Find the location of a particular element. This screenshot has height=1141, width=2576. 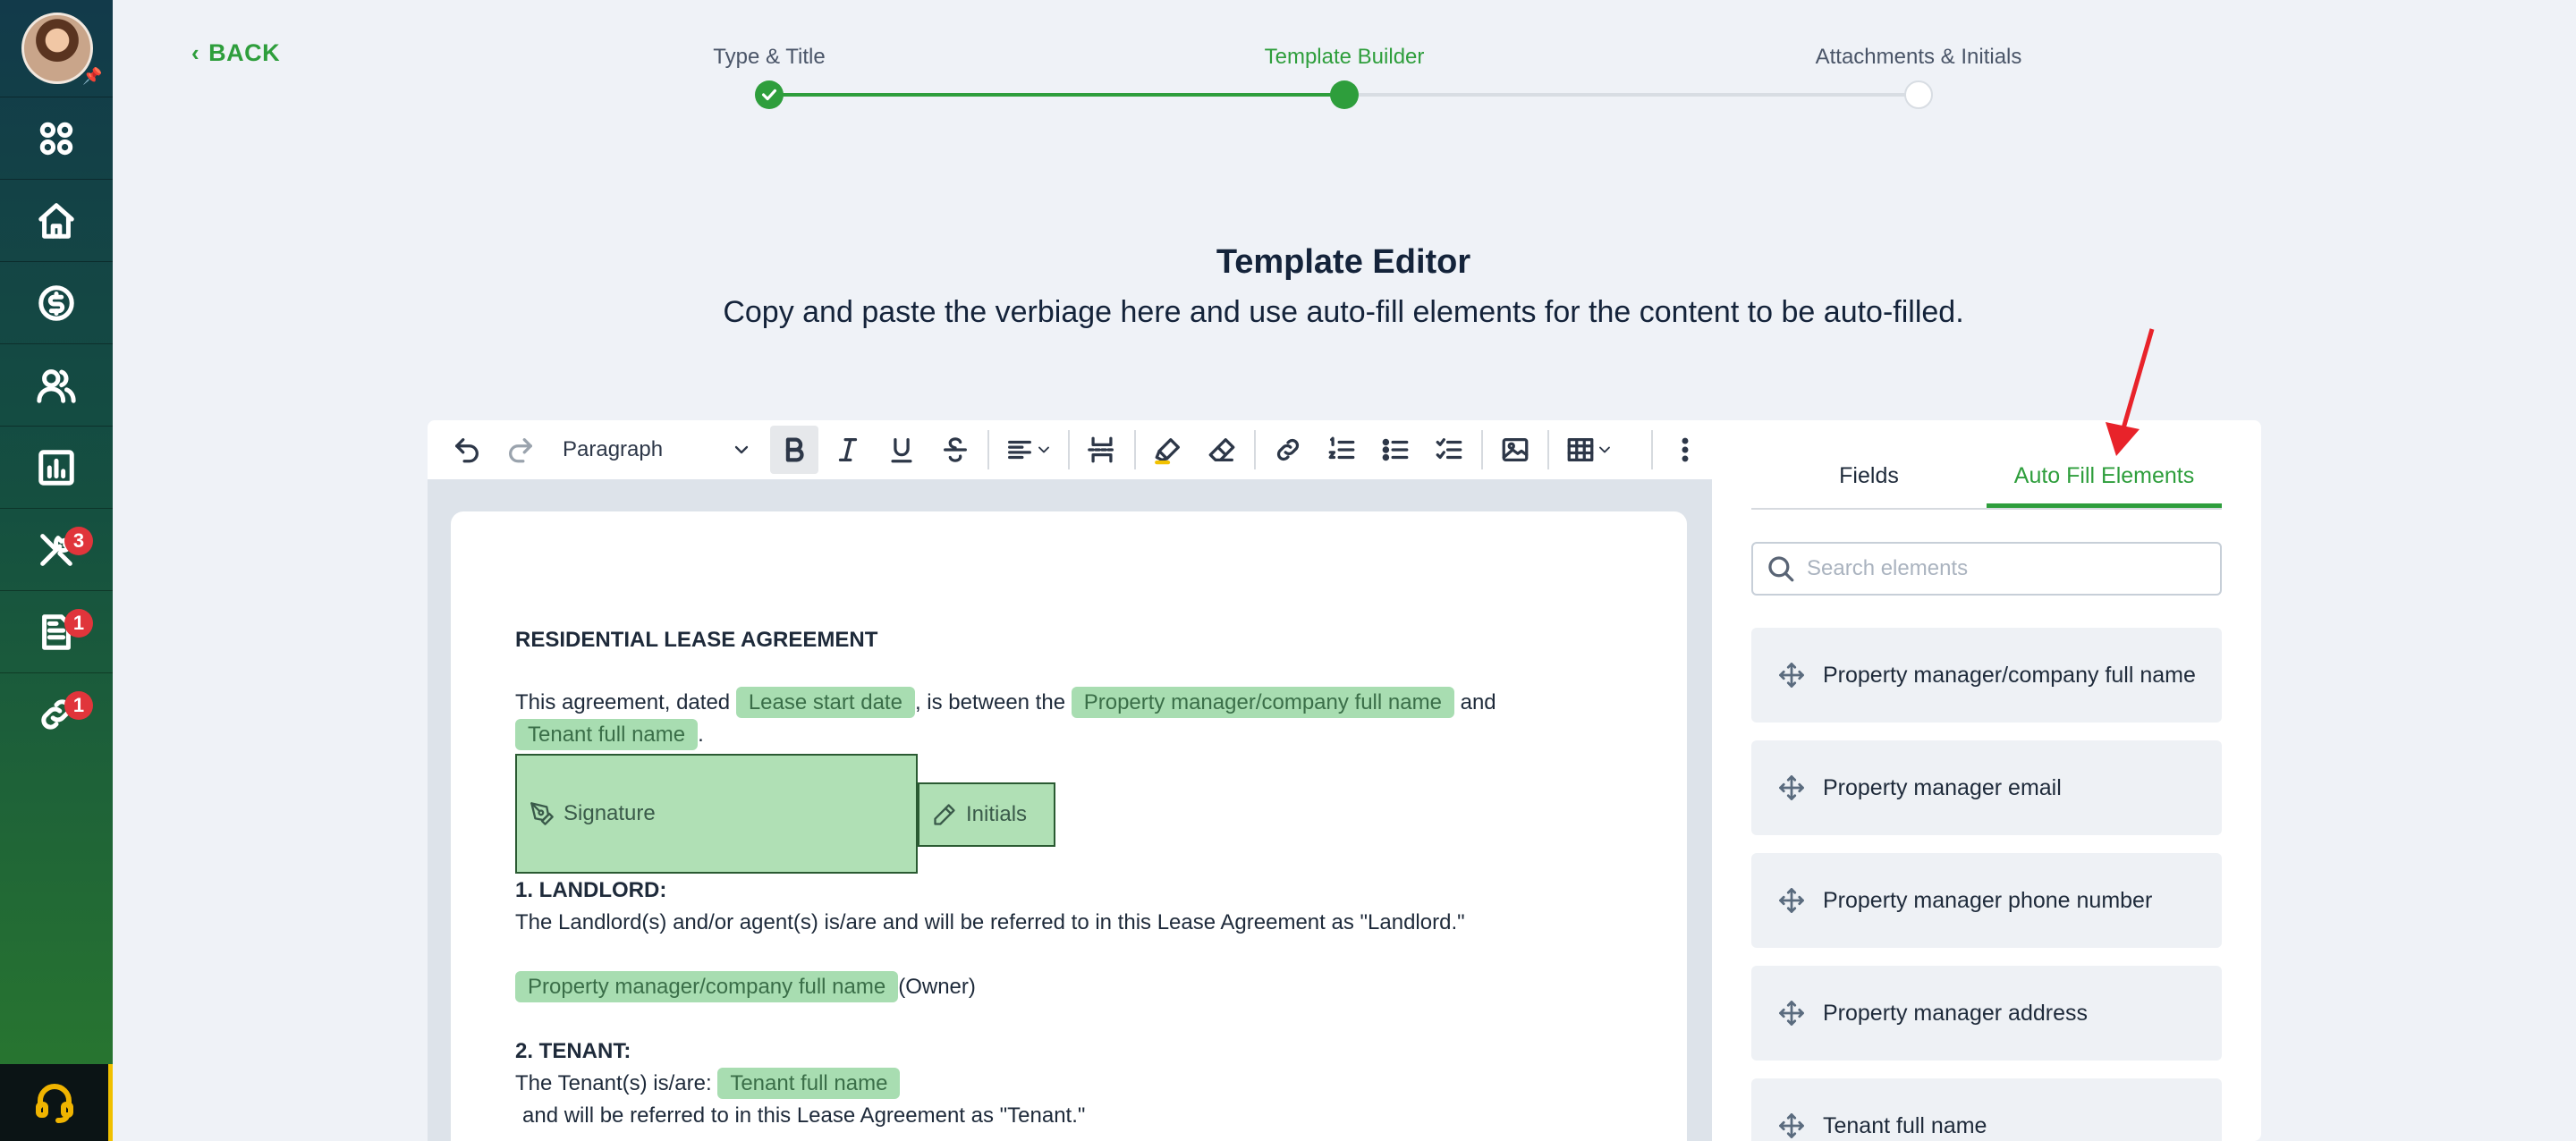

autofill-element-item: Property manager phone number is located at coordinates (1986, 900).